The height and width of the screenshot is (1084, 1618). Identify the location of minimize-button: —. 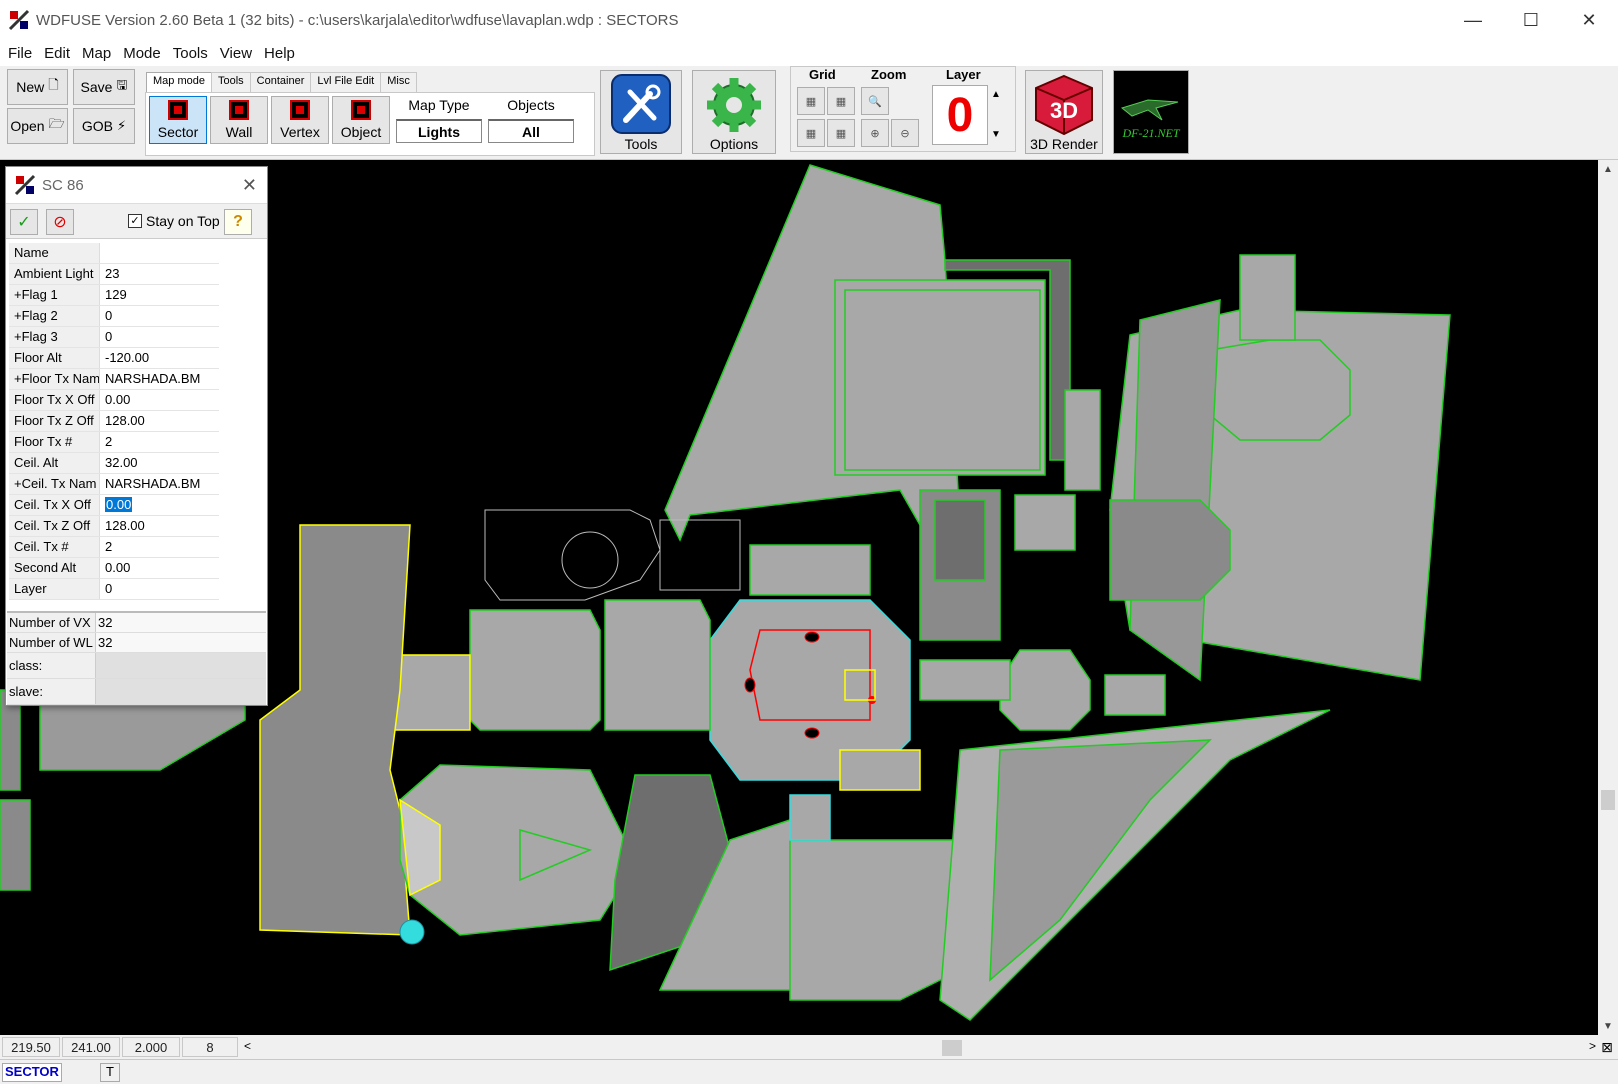
(1473, 20).